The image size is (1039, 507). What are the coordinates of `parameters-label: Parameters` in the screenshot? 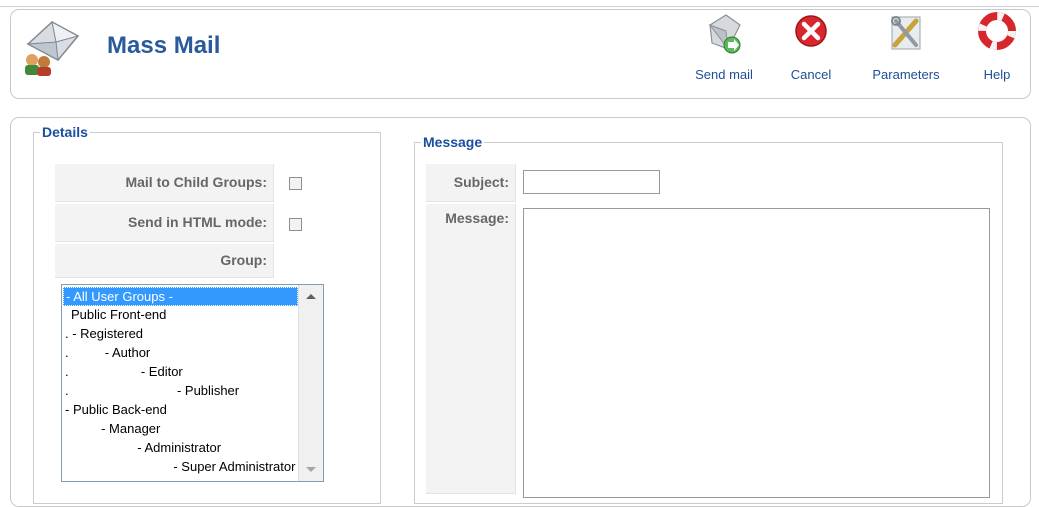 It's located at (906, 74).